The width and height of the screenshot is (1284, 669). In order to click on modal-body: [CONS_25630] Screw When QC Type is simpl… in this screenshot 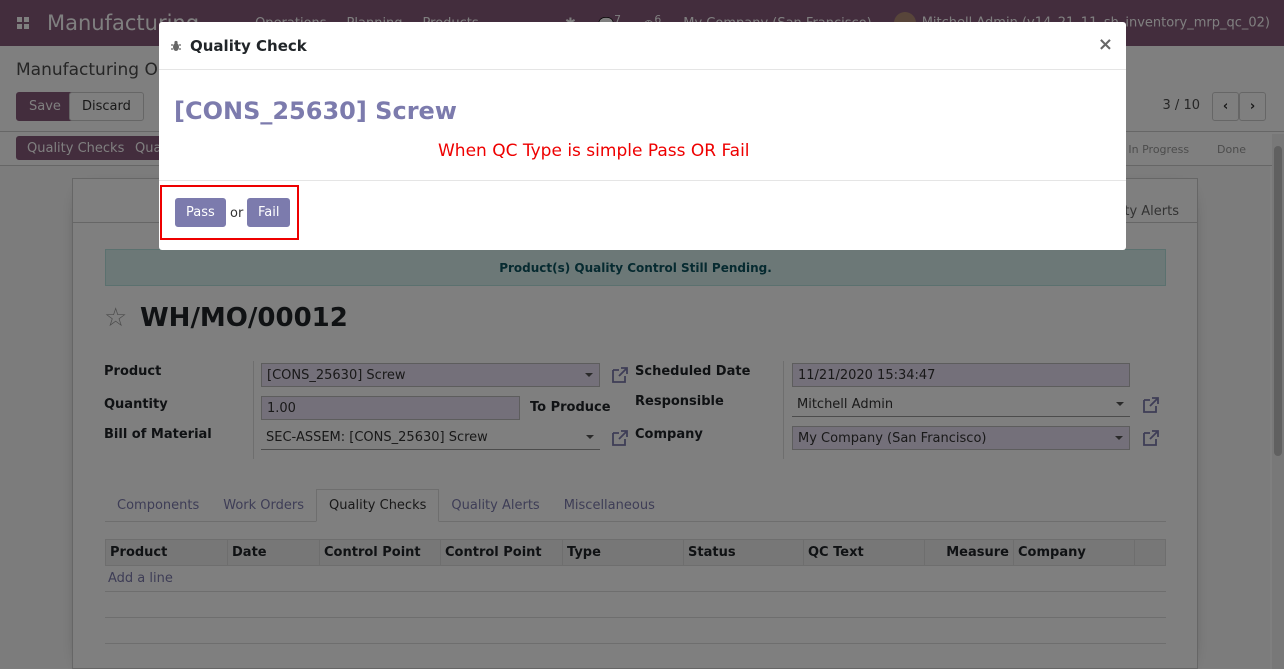, I will do `click(642, 125)`.